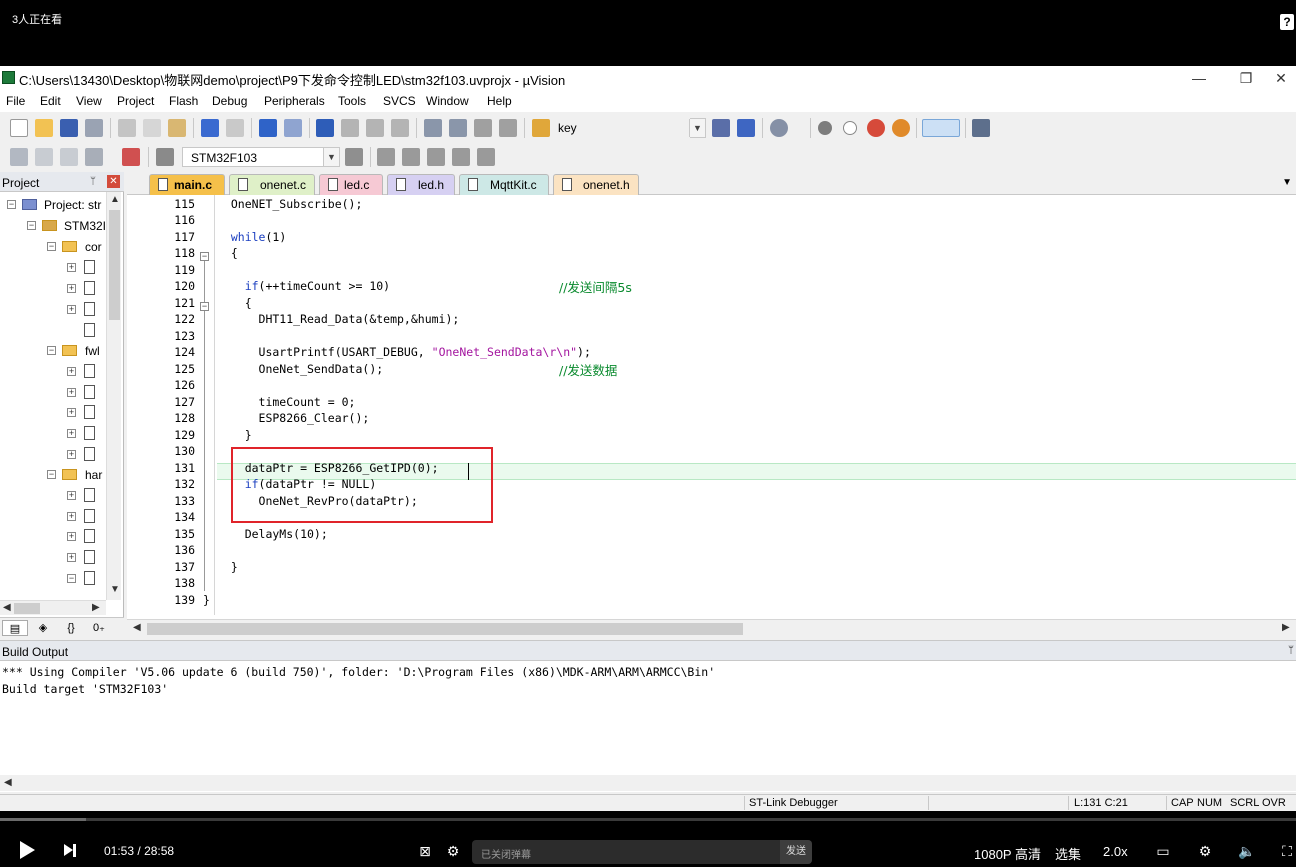 Image resolution: width=1296 pixels, height=867 pixels. Describe the element at coordinates (567, 128) in the screenshot. I see `search-value: key` at that location.